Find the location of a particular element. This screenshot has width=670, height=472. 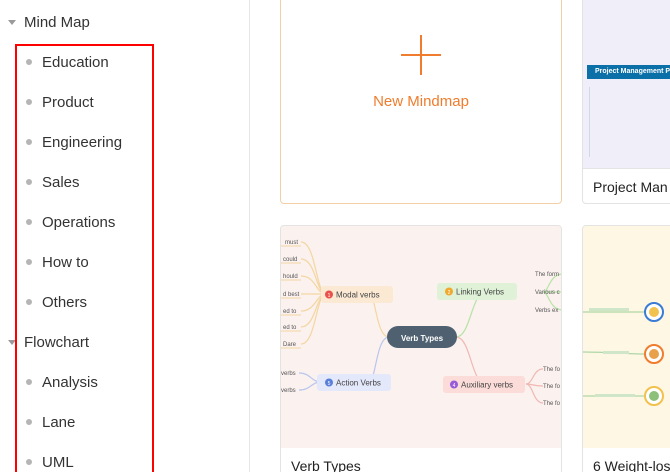

category-flowchart: Flowchart is located at coordinates (44, 342).